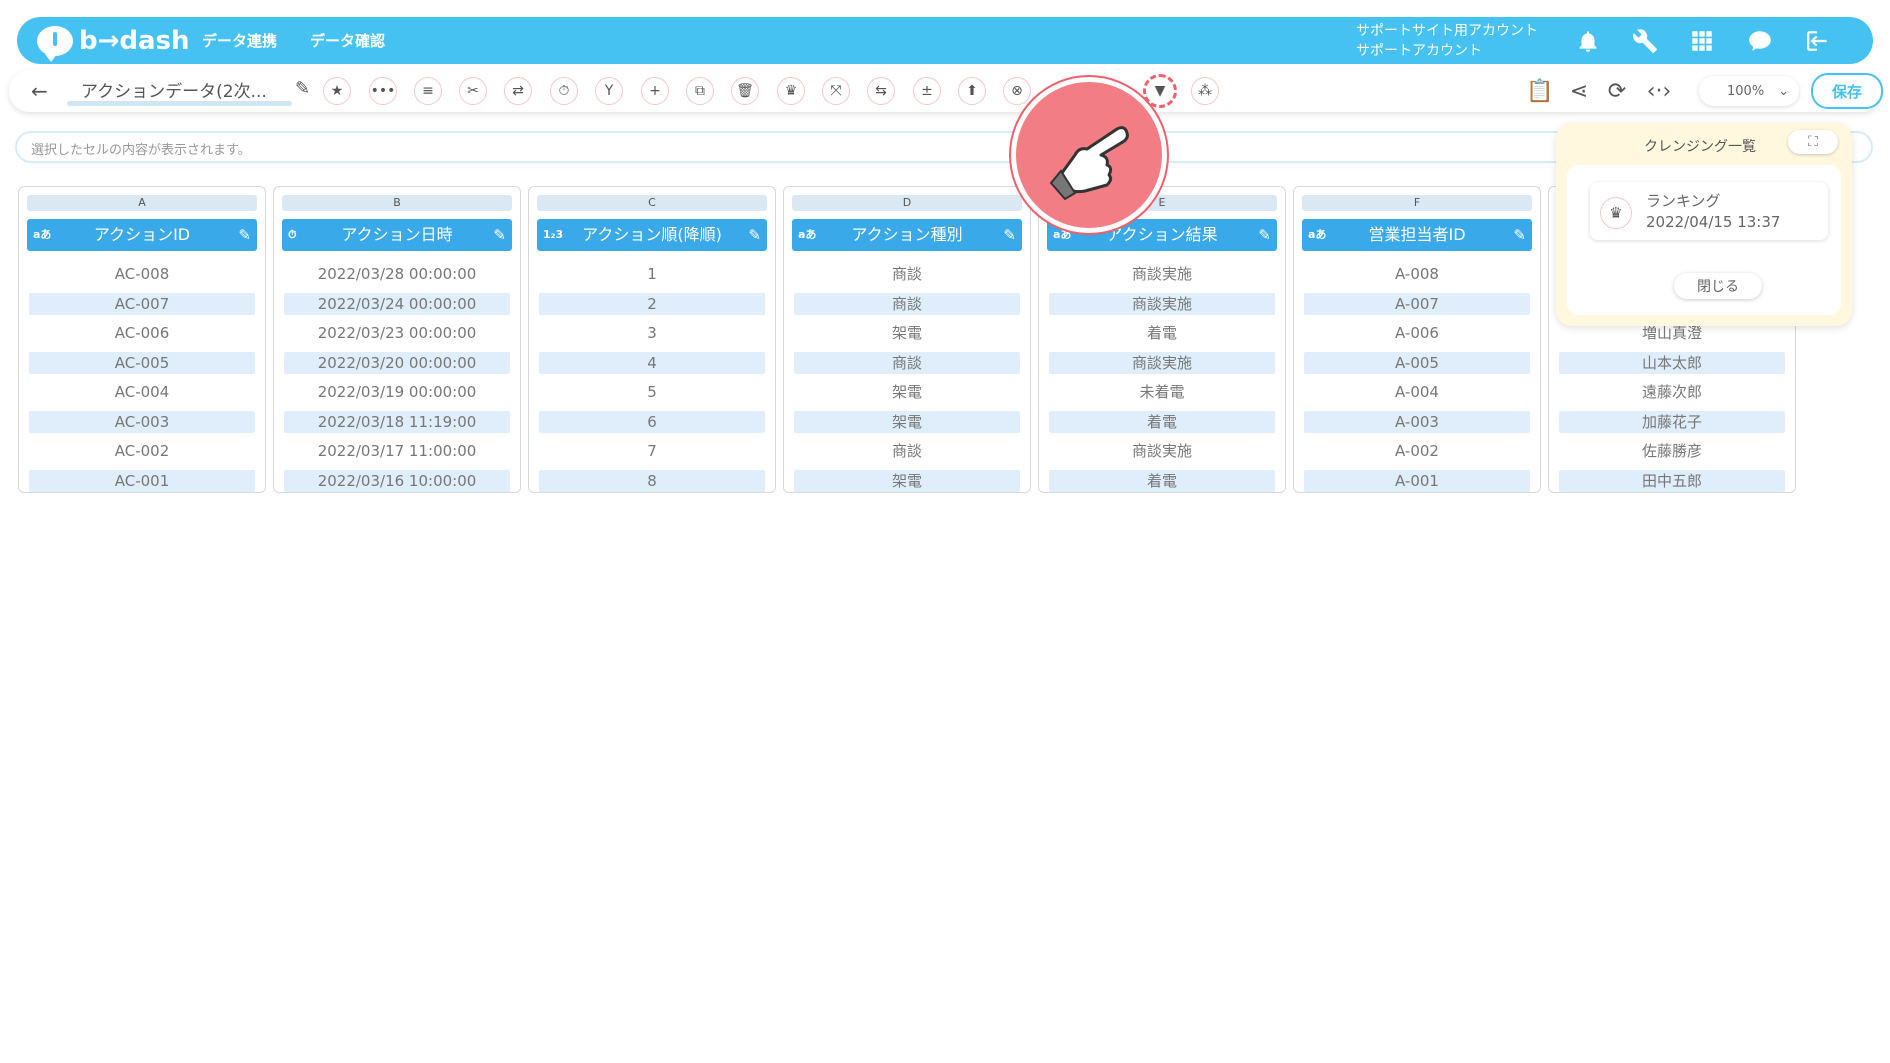 The height and width of the screenshot is (1063, 1890). Describe the element at coordinates (655, 91) in the screenshot. I see `add-icon: +` at that location.